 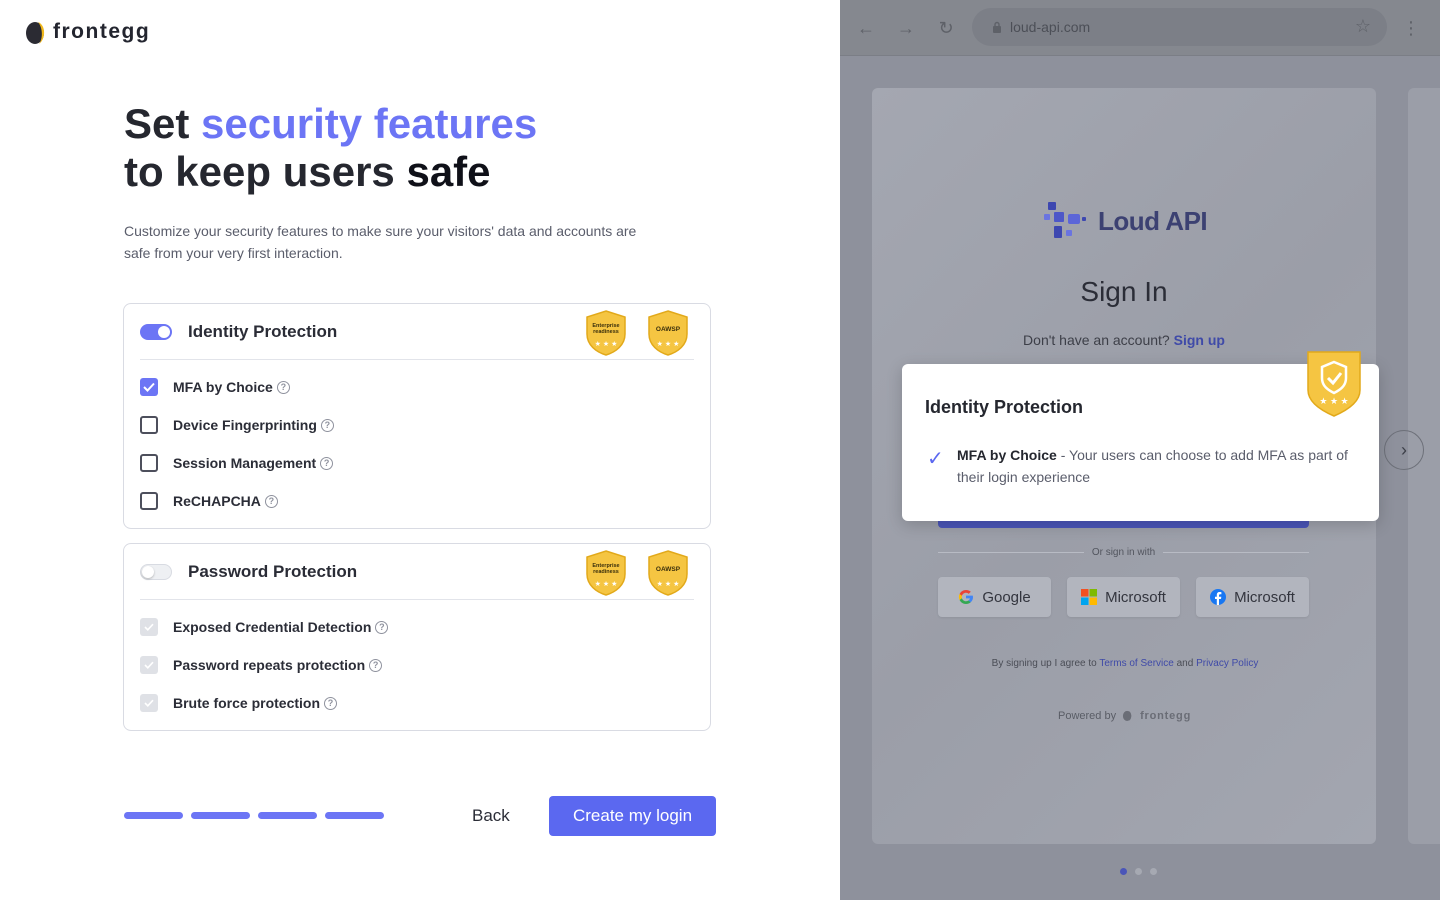 I want to click on signup-link: Sign up, so click(x=1199, y=340).